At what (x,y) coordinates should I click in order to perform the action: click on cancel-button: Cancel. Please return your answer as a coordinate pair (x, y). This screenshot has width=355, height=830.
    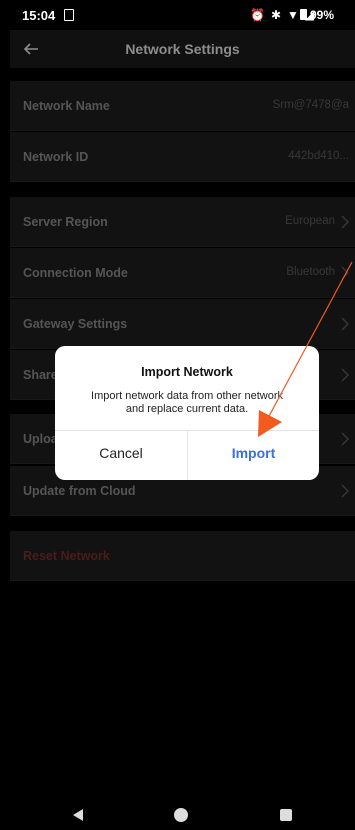
    Looking at the image, I should click on (121, 455).